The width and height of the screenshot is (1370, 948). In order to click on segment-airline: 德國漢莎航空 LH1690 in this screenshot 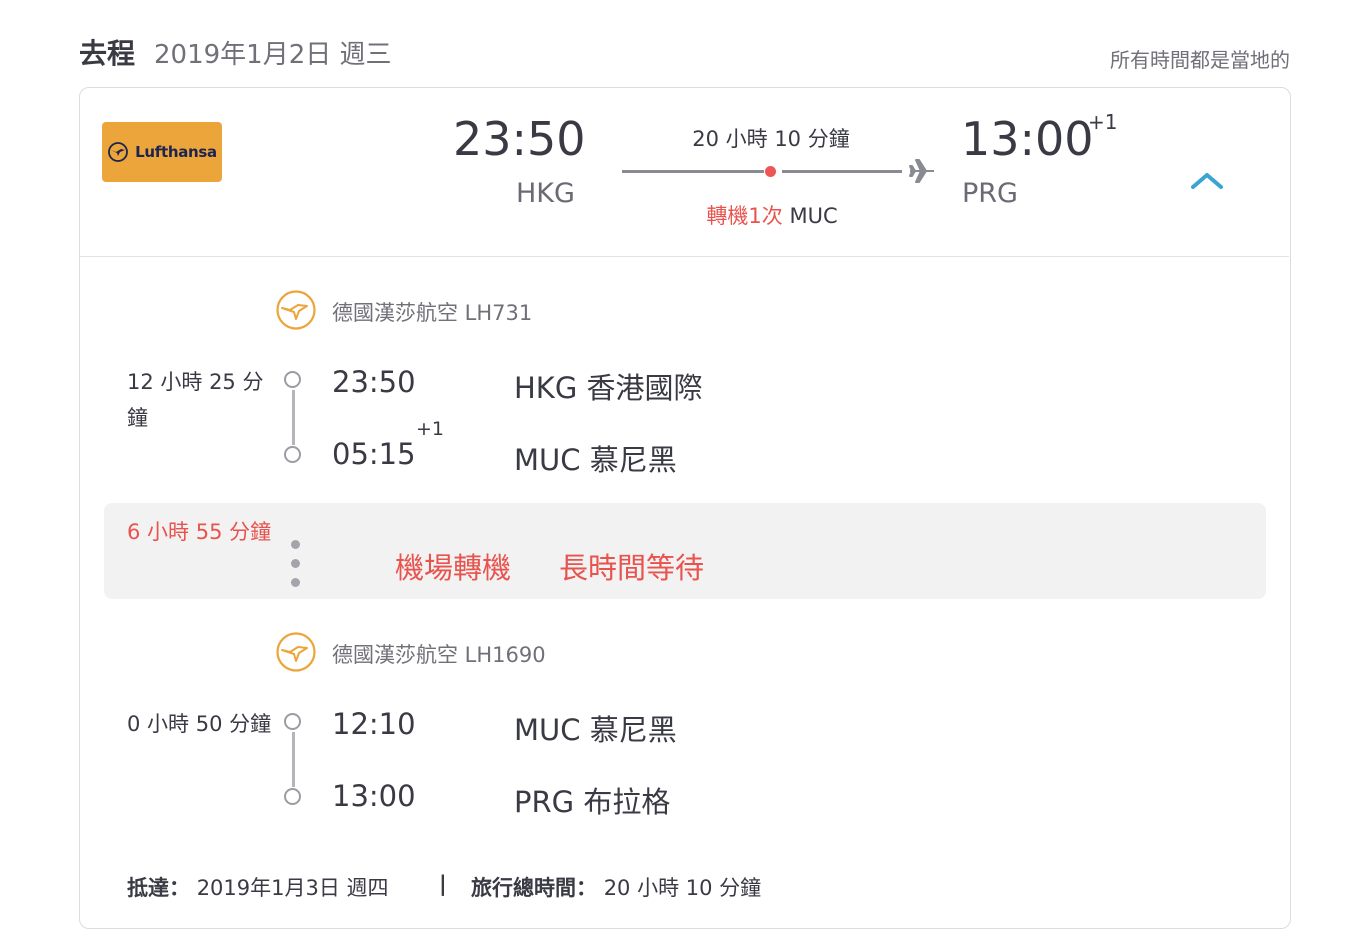, I will do `click(439, 655)`.